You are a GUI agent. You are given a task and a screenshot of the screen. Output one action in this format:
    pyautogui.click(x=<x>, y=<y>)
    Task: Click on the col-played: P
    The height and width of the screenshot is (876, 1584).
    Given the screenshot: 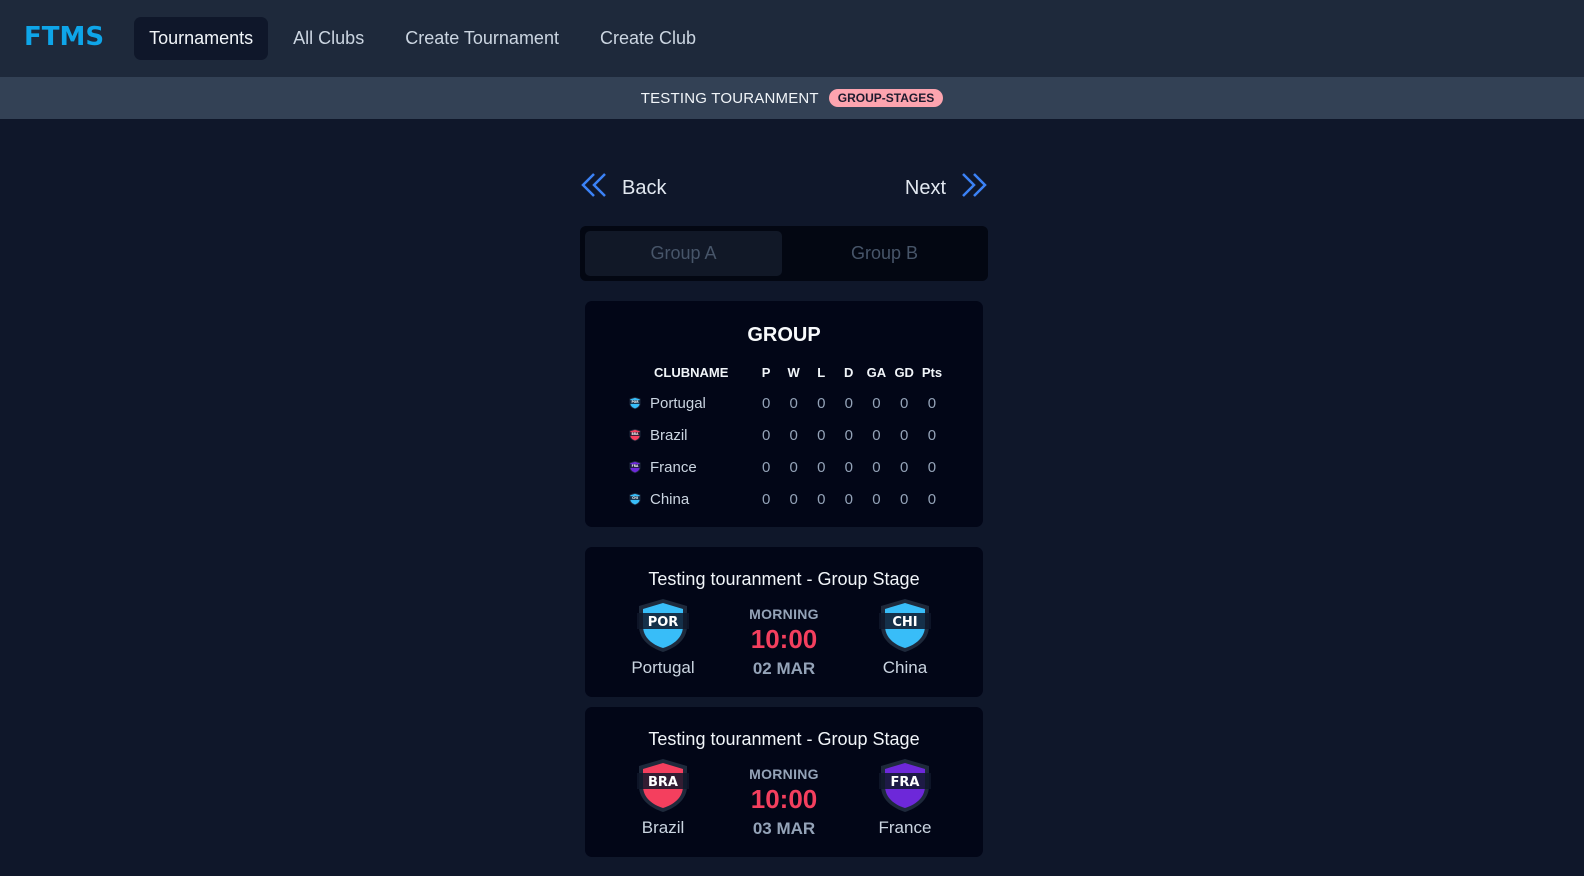 What is the action you would take?
    pyautogui.click(x=766, y=372)
    